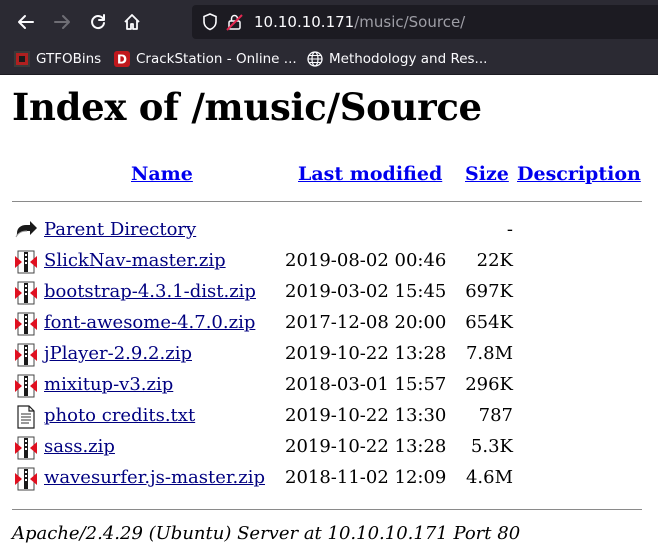 The image size is (658, 549). What do you see at coordinates (247, 107) in the screenshot?
I see `page-title: Index of /music/Source` at bounding box center [247, 107].